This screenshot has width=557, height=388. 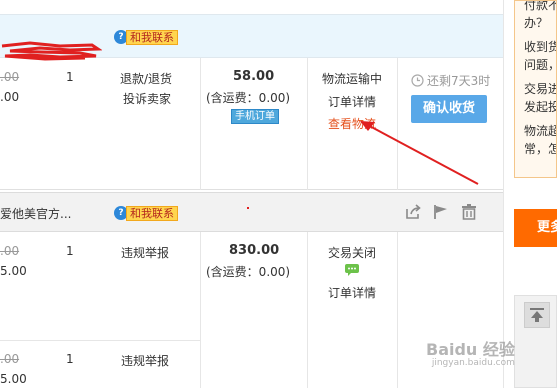 I want to click on help-line: 发起投, so click(x=540, y=107).